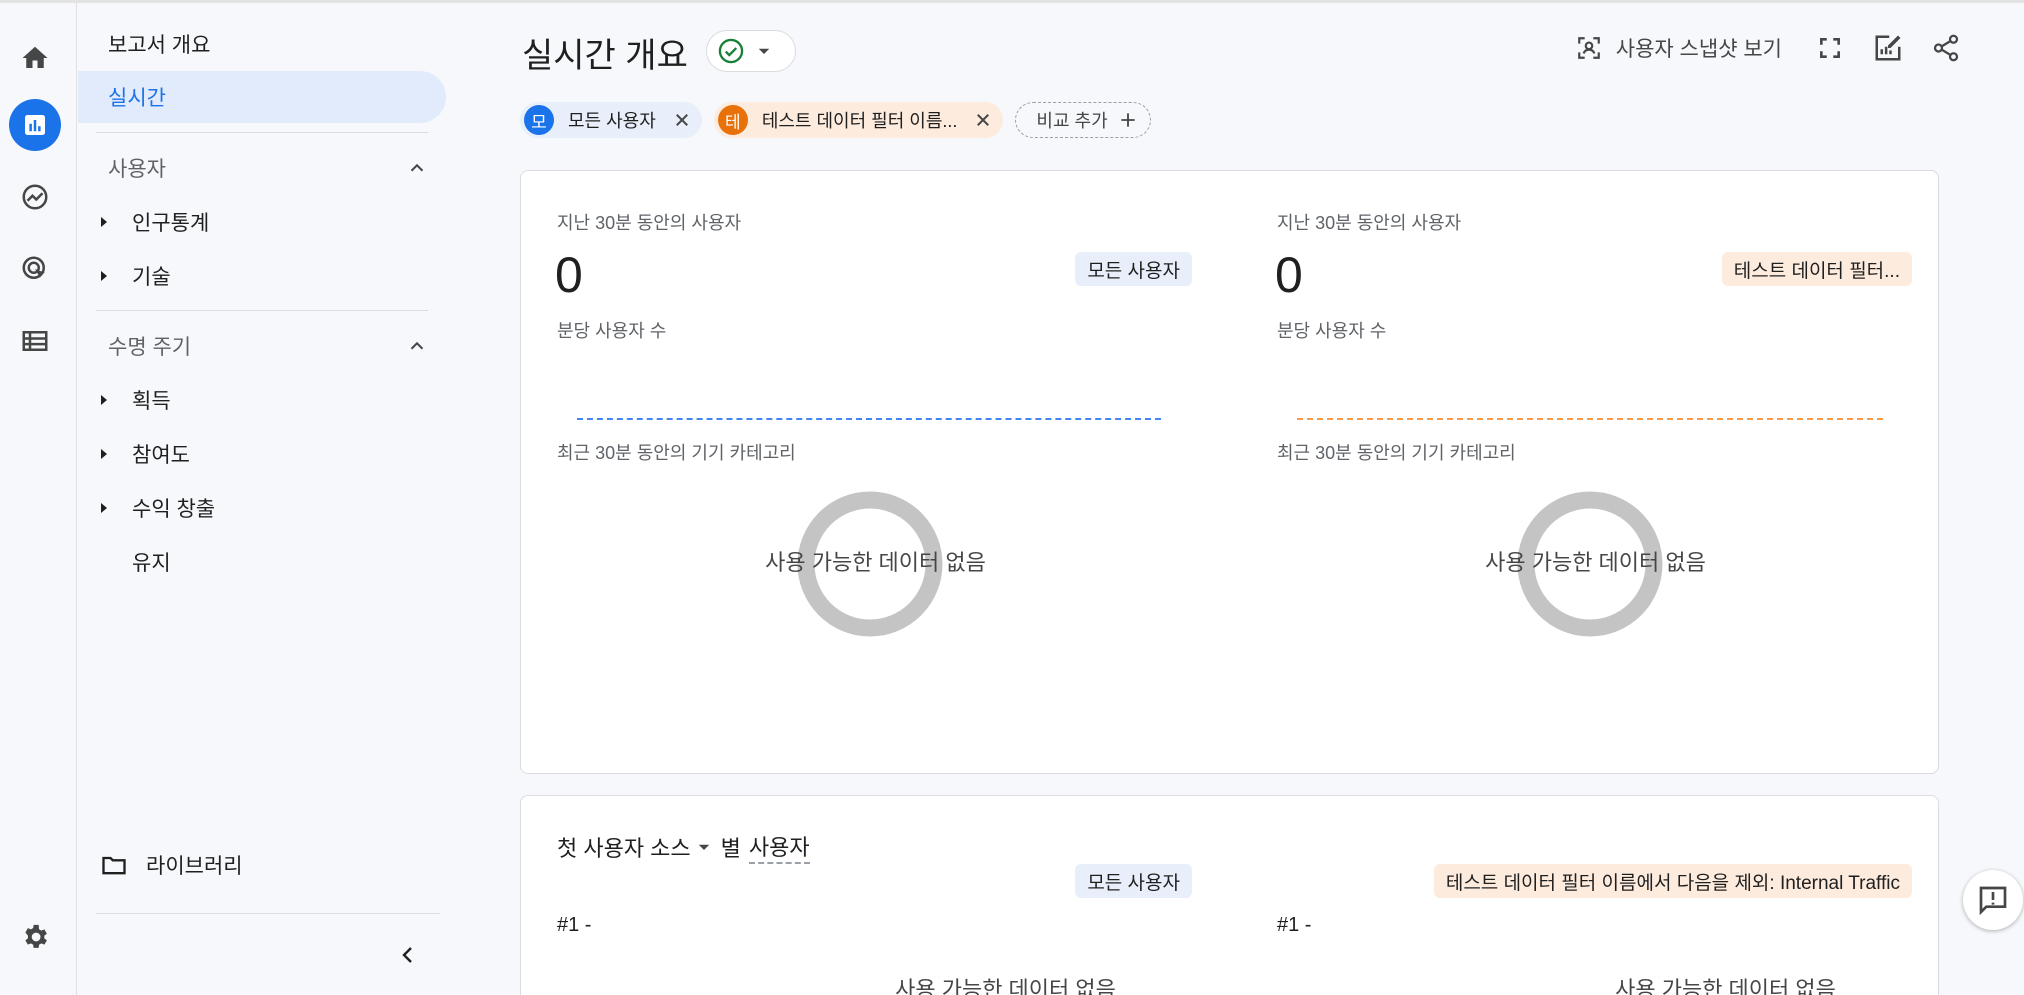 The image size is (2024, 995). I want to click on user-snapshot-label: 사용자 스냅샷 보기, so click(1698, 49).